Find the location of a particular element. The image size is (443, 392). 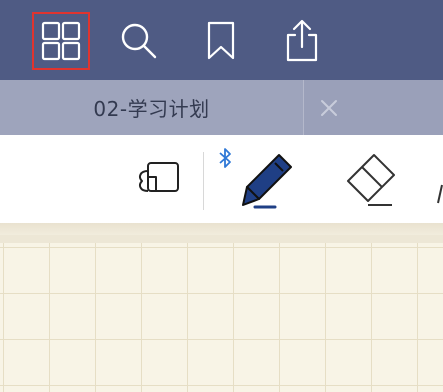

search-button is located at coordinates (139, 41).